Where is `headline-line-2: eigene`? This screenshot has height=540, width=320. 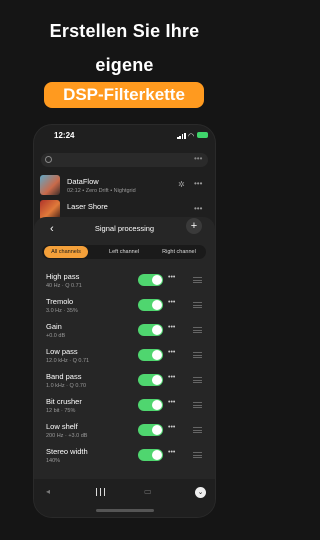 headline-line-2: eigene is located at coordinates (124, 65).